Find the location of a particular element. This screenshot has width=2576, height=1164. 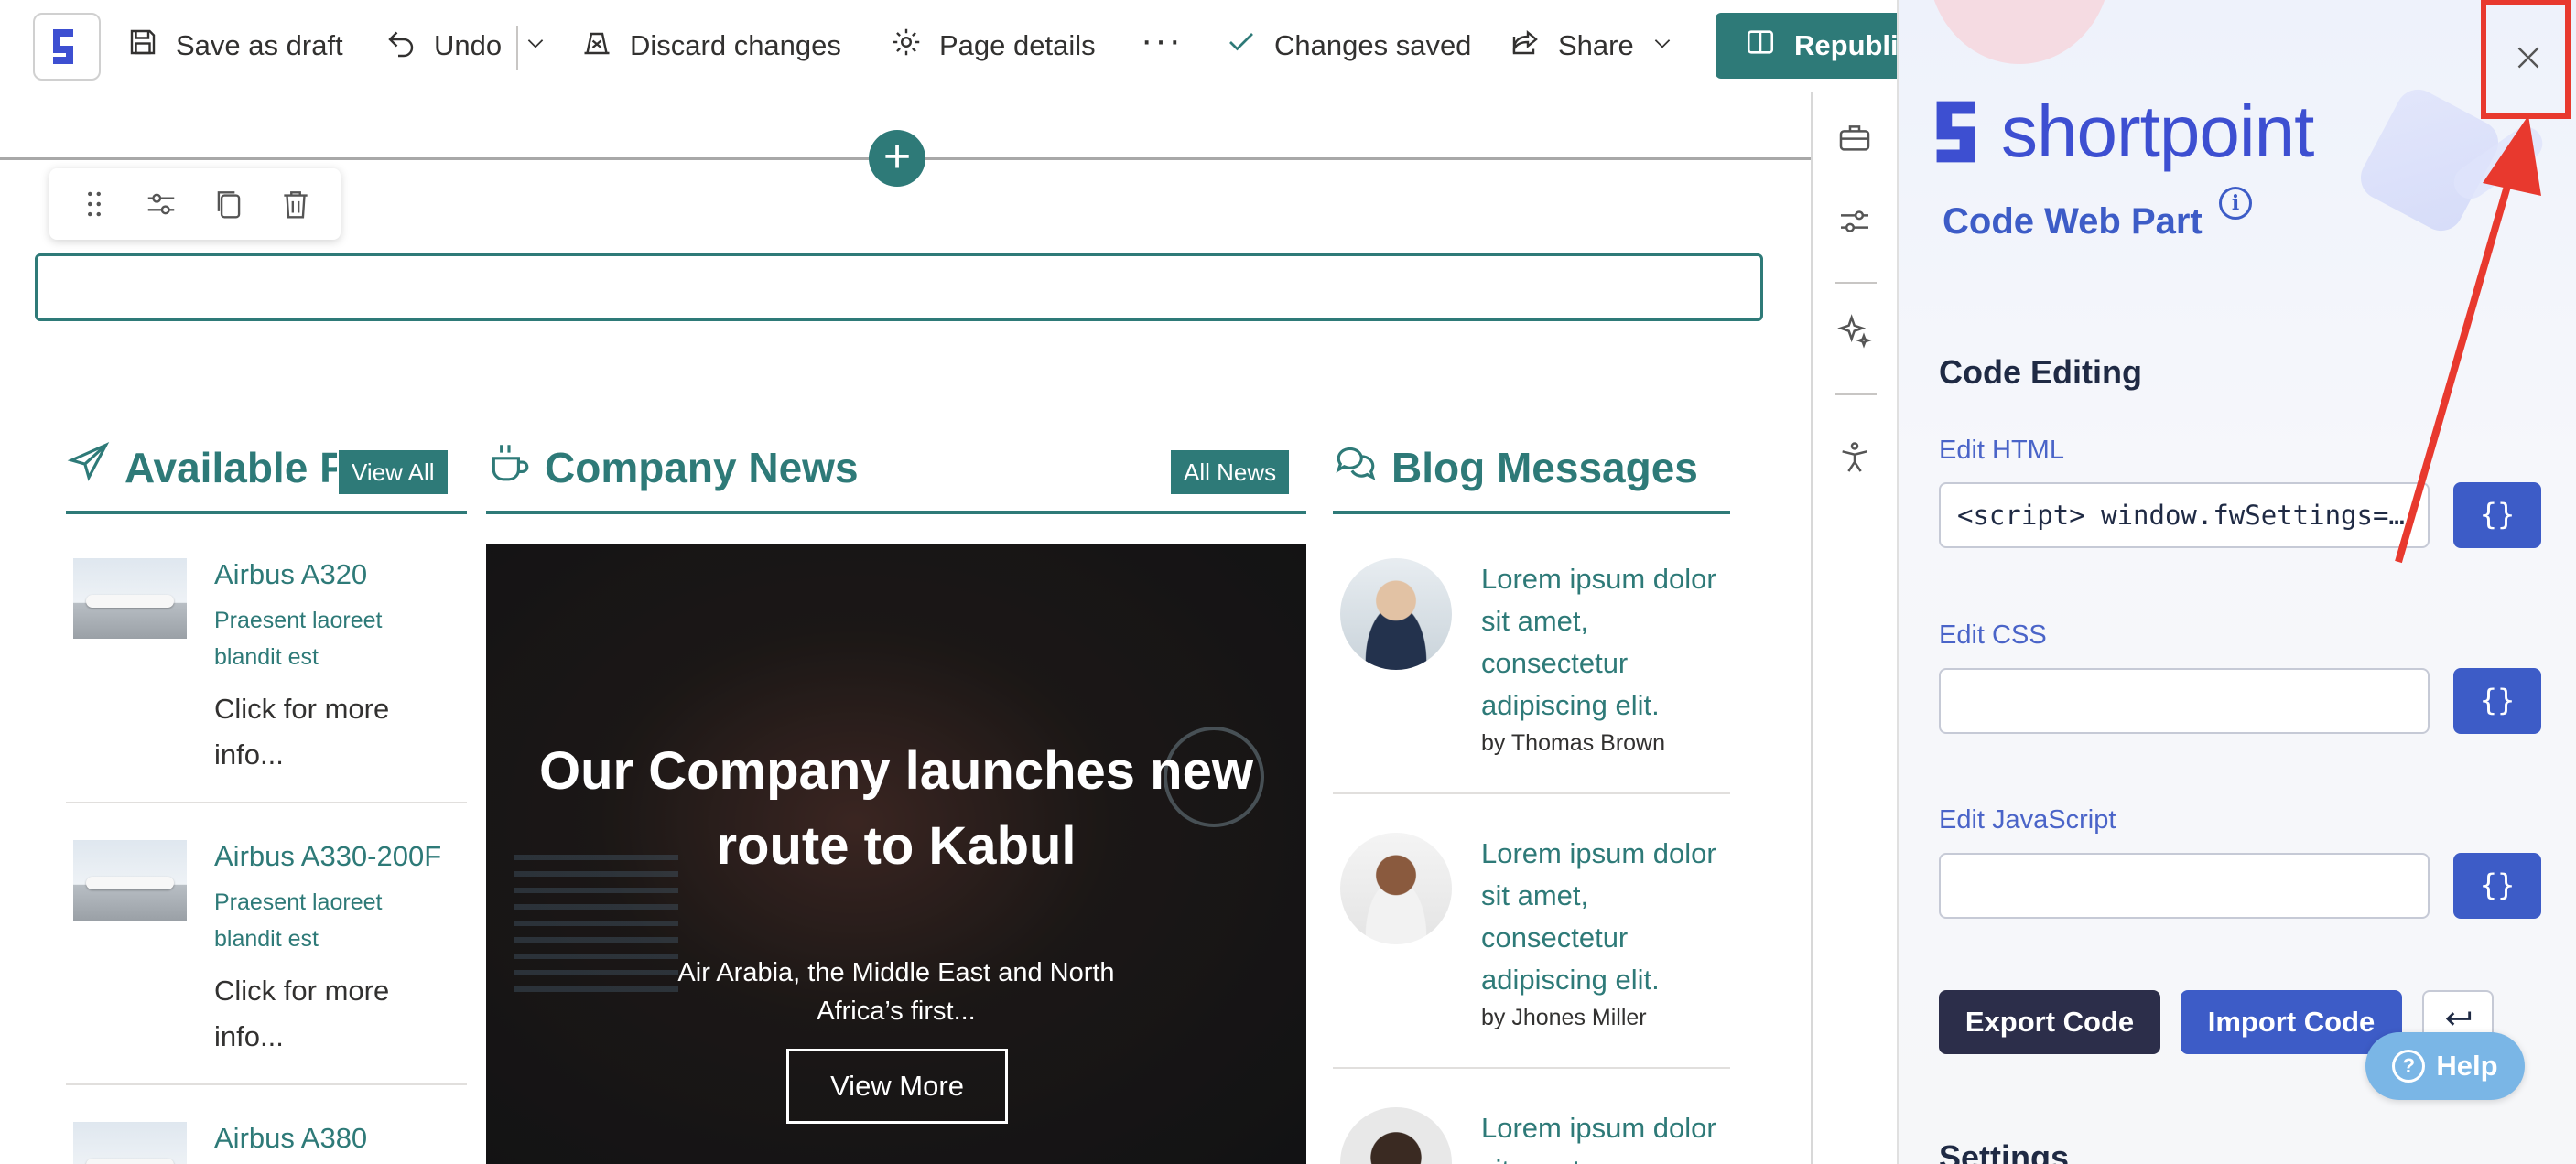

blog-title: Blog Messages is located at coordinates (1516, 467).